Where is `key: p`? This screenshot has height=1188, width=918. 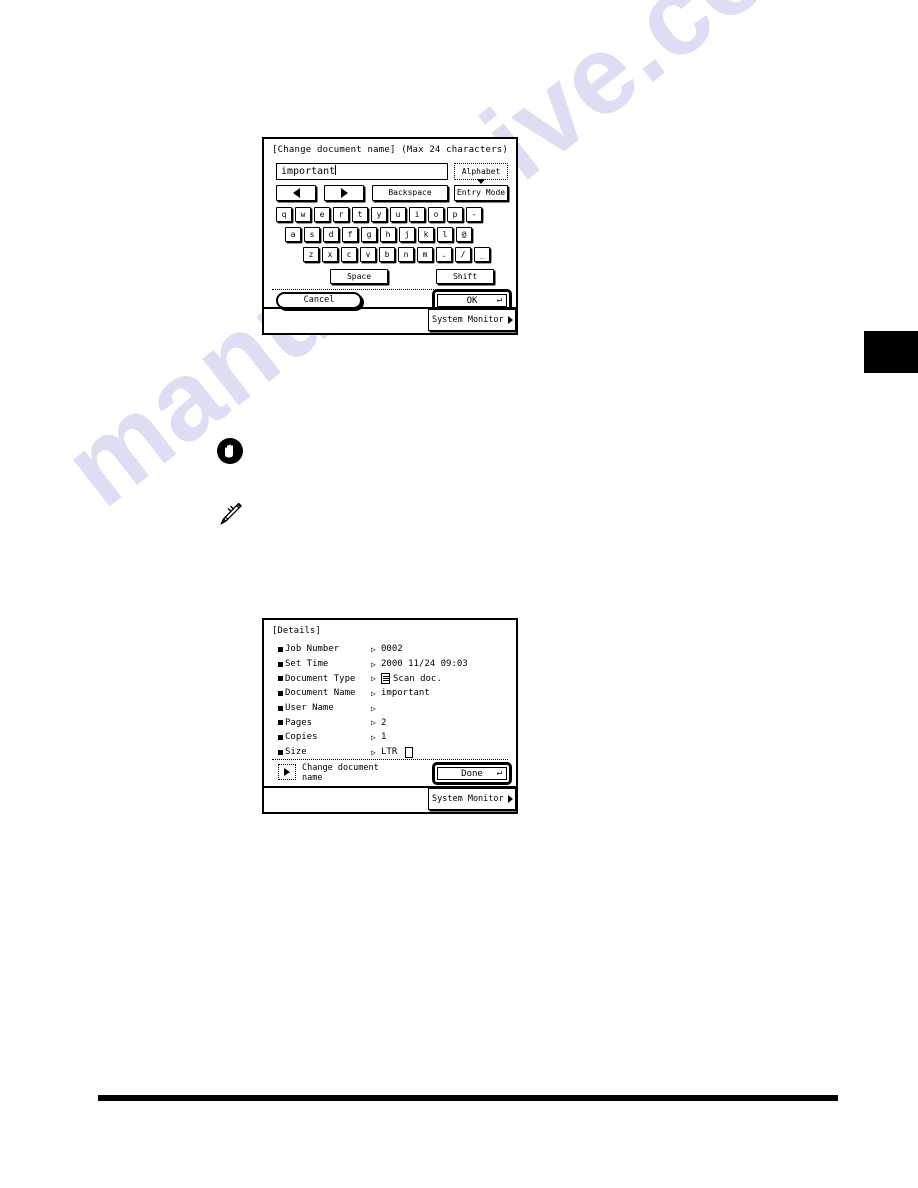
key: p is located at coordinates (455, 214).